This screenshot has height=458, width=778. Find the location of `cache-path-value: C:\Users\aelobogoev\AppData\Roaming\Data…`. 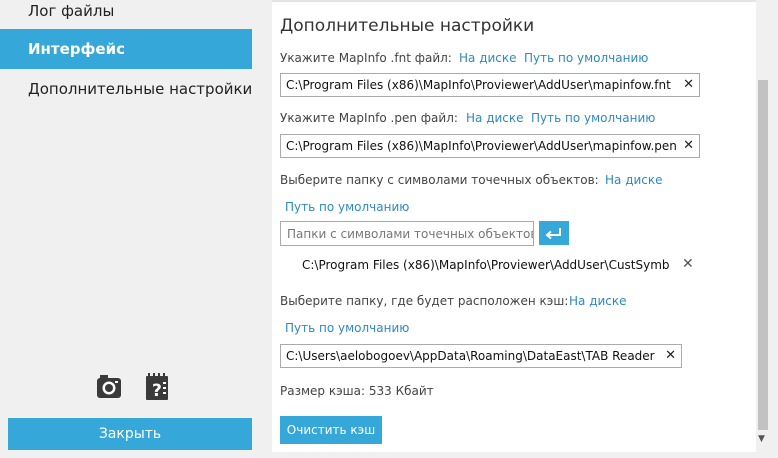

cache-path-value: C:\Users\aelobogoev\AppData\Roaming\Data… is located at coordinates (470, 356).